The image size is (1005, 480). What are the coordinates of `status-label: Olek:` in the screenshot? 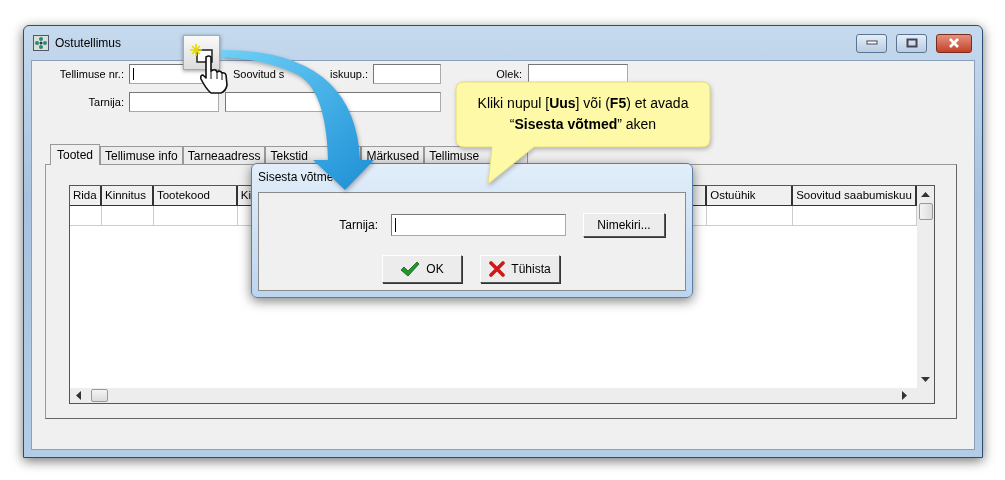 It's located at (508, 74).